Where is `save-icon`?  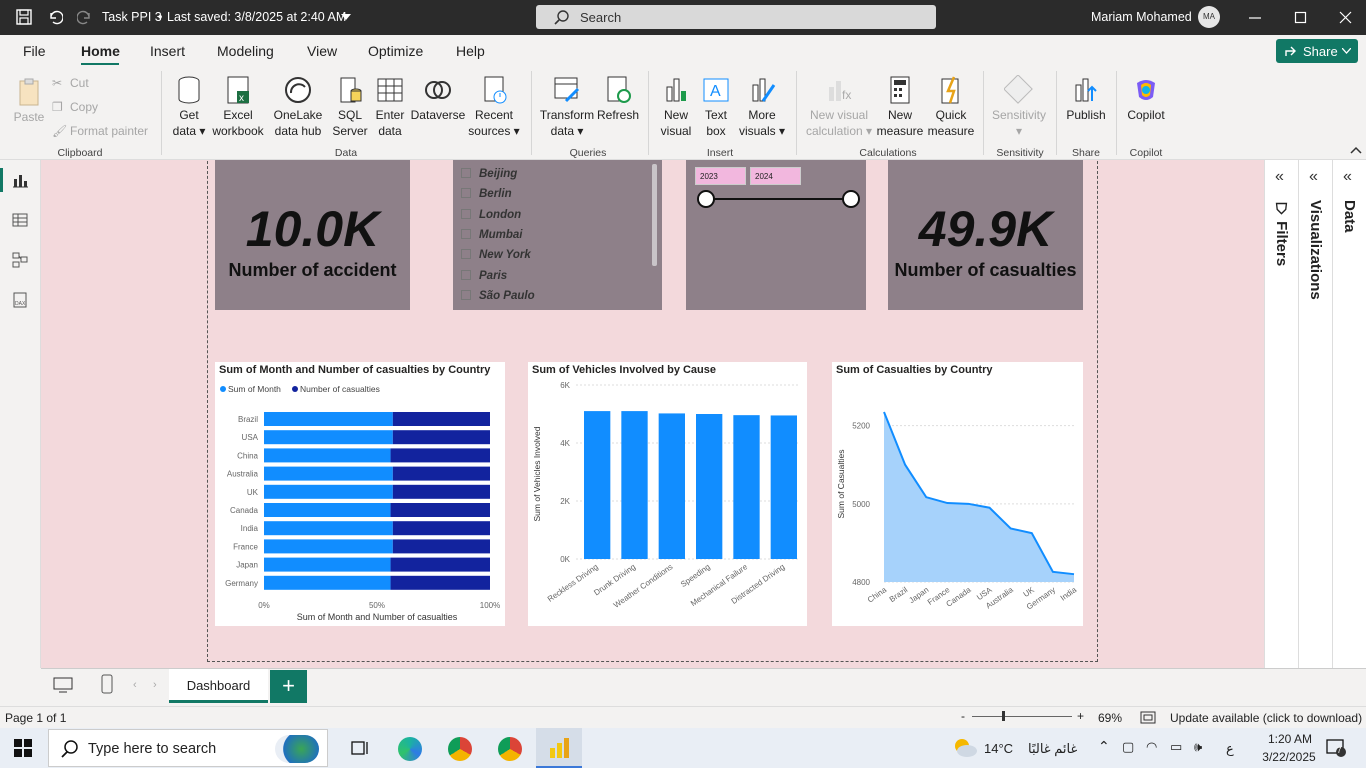 save-icon is located at coordinates (24, 17).